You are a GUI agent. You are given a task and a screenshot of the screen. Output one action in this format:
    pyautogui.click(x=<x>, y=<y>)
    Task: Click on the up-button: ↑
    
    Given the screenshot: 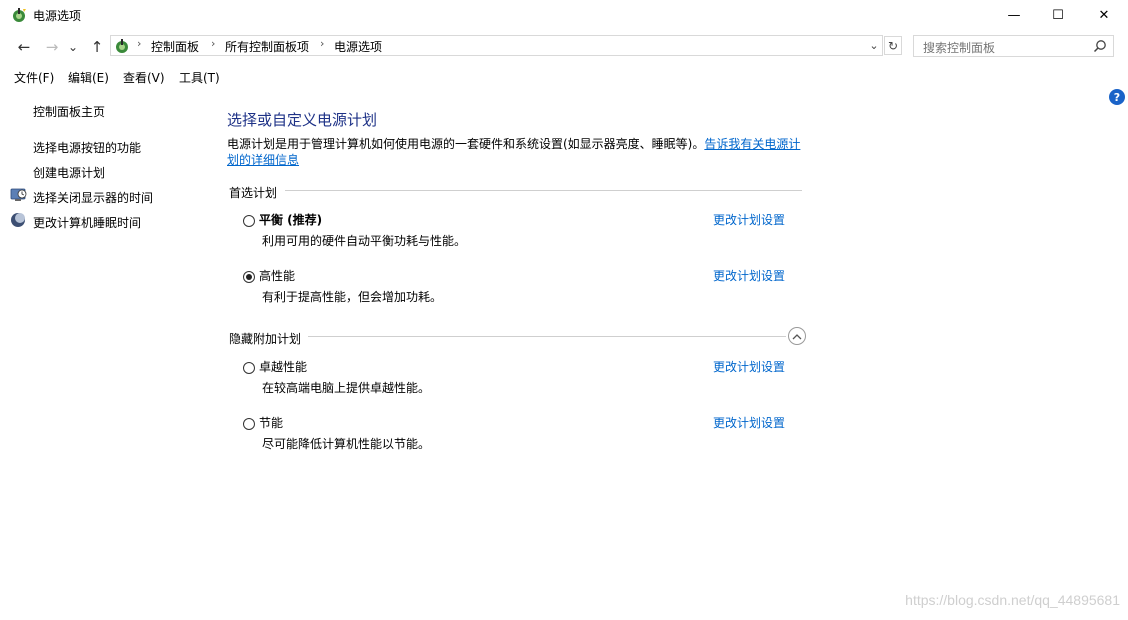 What is the action you would take?
    pyautogui.click(x=97, y=47)
    